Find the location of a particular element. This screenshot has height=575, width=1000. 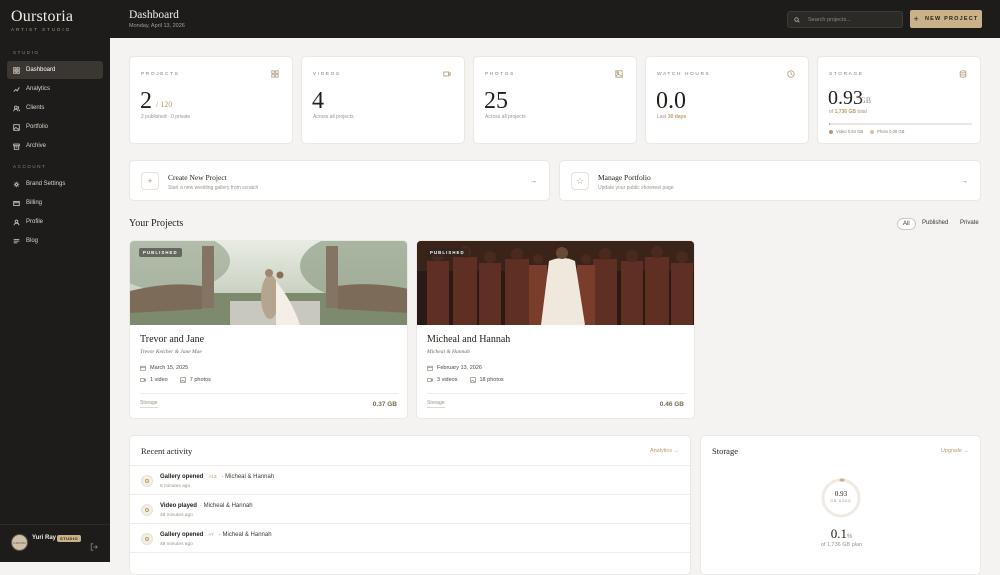

project-date: March 15, 2025 is located at coordinates (169, 368).